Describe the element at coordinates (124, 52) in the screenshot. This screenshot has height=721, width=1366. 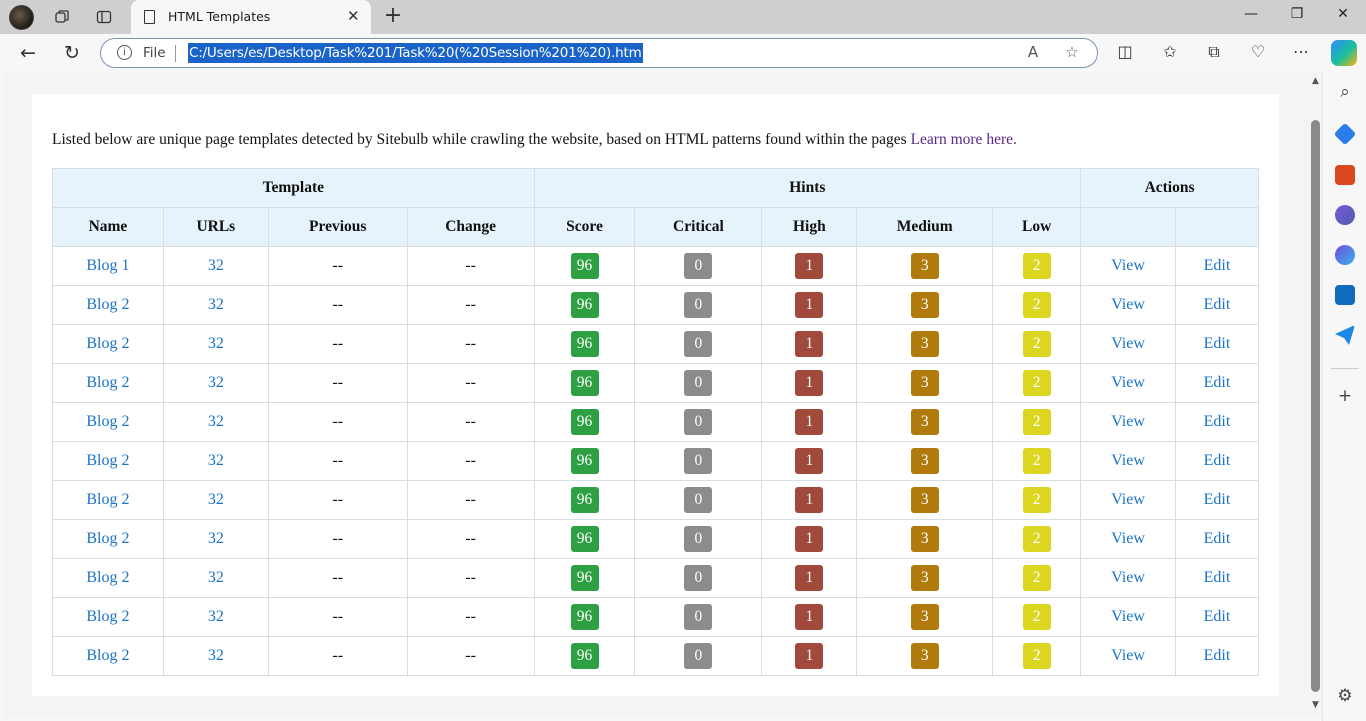
I see `site-info-icon: i` at that location.